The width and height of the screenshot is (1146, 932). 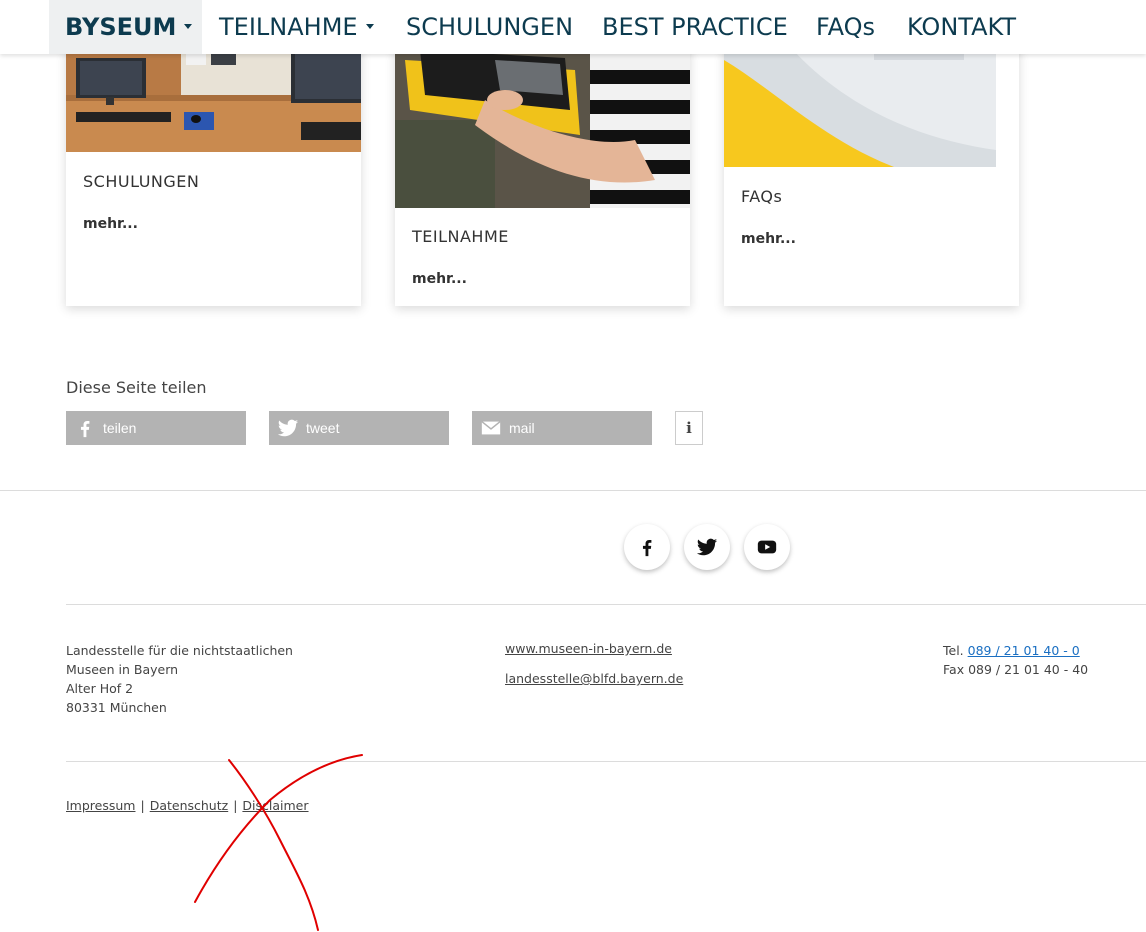 I want to click on website-link: www.museen-in-bayern.de, so click(x=588, y=648).